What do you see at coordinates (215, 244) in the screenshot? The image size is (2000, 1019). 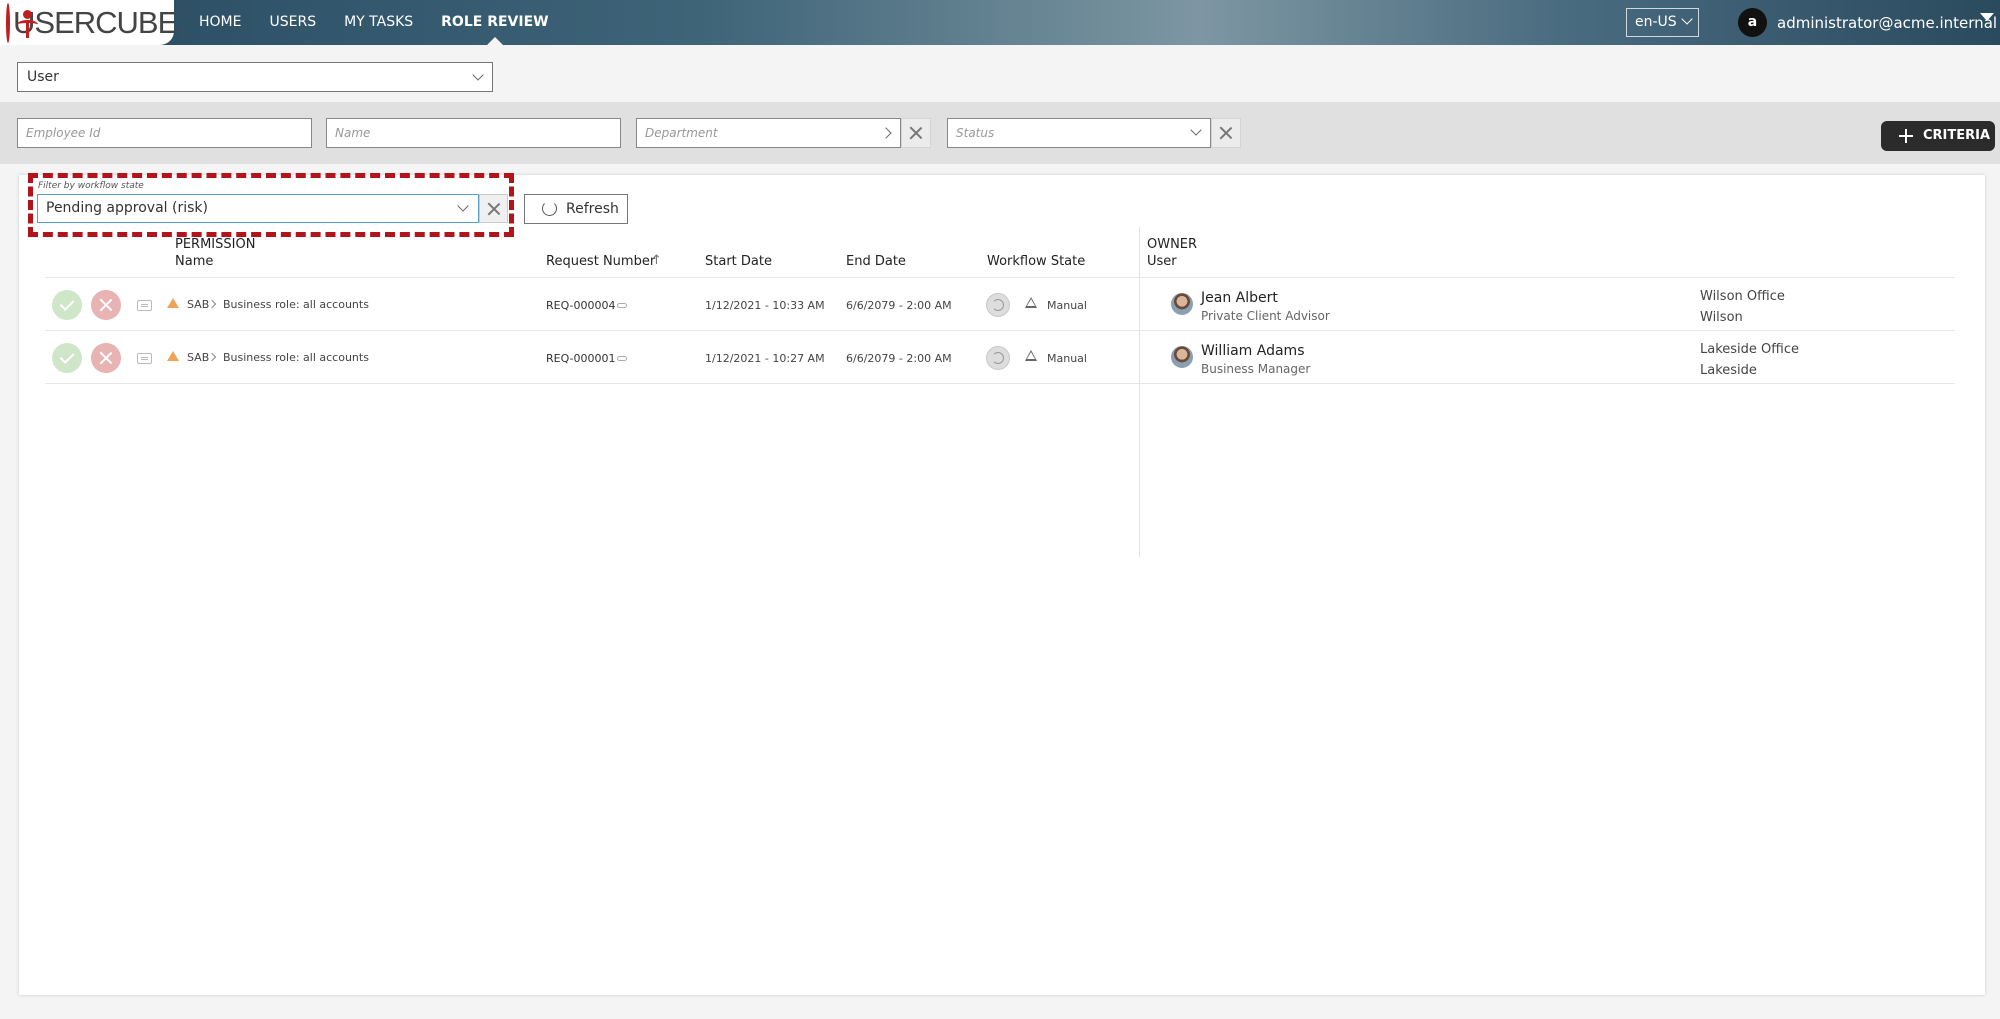 I see `permission-group-header: PERMISSION` at bounding box center [215, 244].